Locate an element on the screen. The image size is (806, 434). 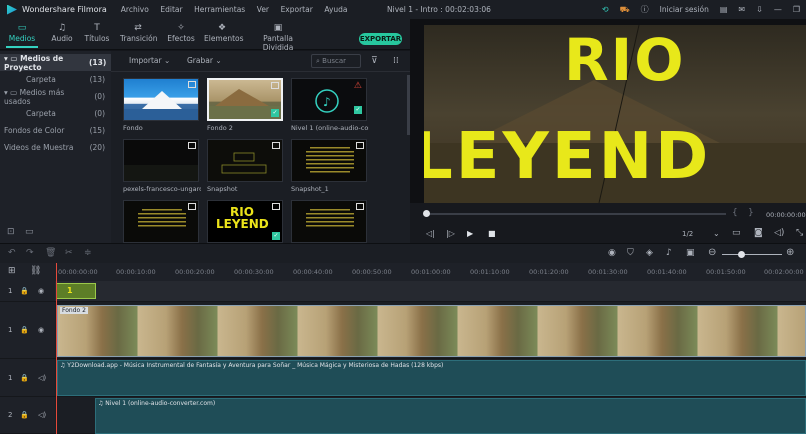
tab-medios: ▭ Medios is located at coordinates (22, 35).